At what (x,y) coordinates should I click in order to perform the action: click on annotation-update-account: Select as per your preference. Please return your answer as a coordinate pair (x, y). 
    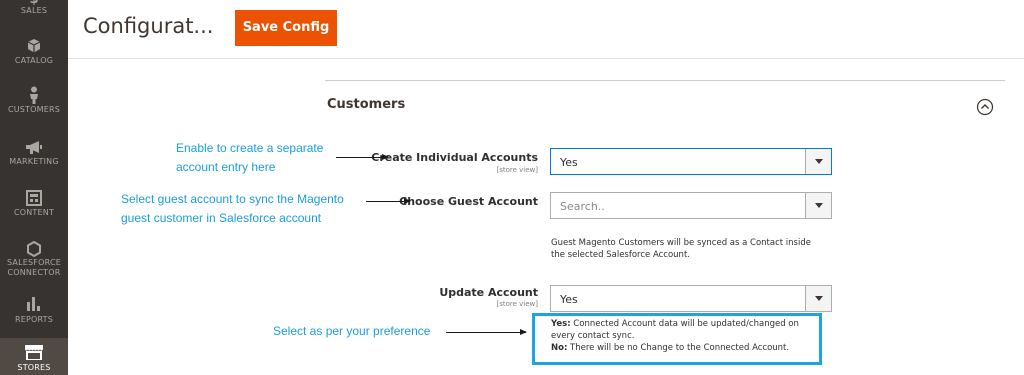
    Looking at the image, I should click on (351, 331).